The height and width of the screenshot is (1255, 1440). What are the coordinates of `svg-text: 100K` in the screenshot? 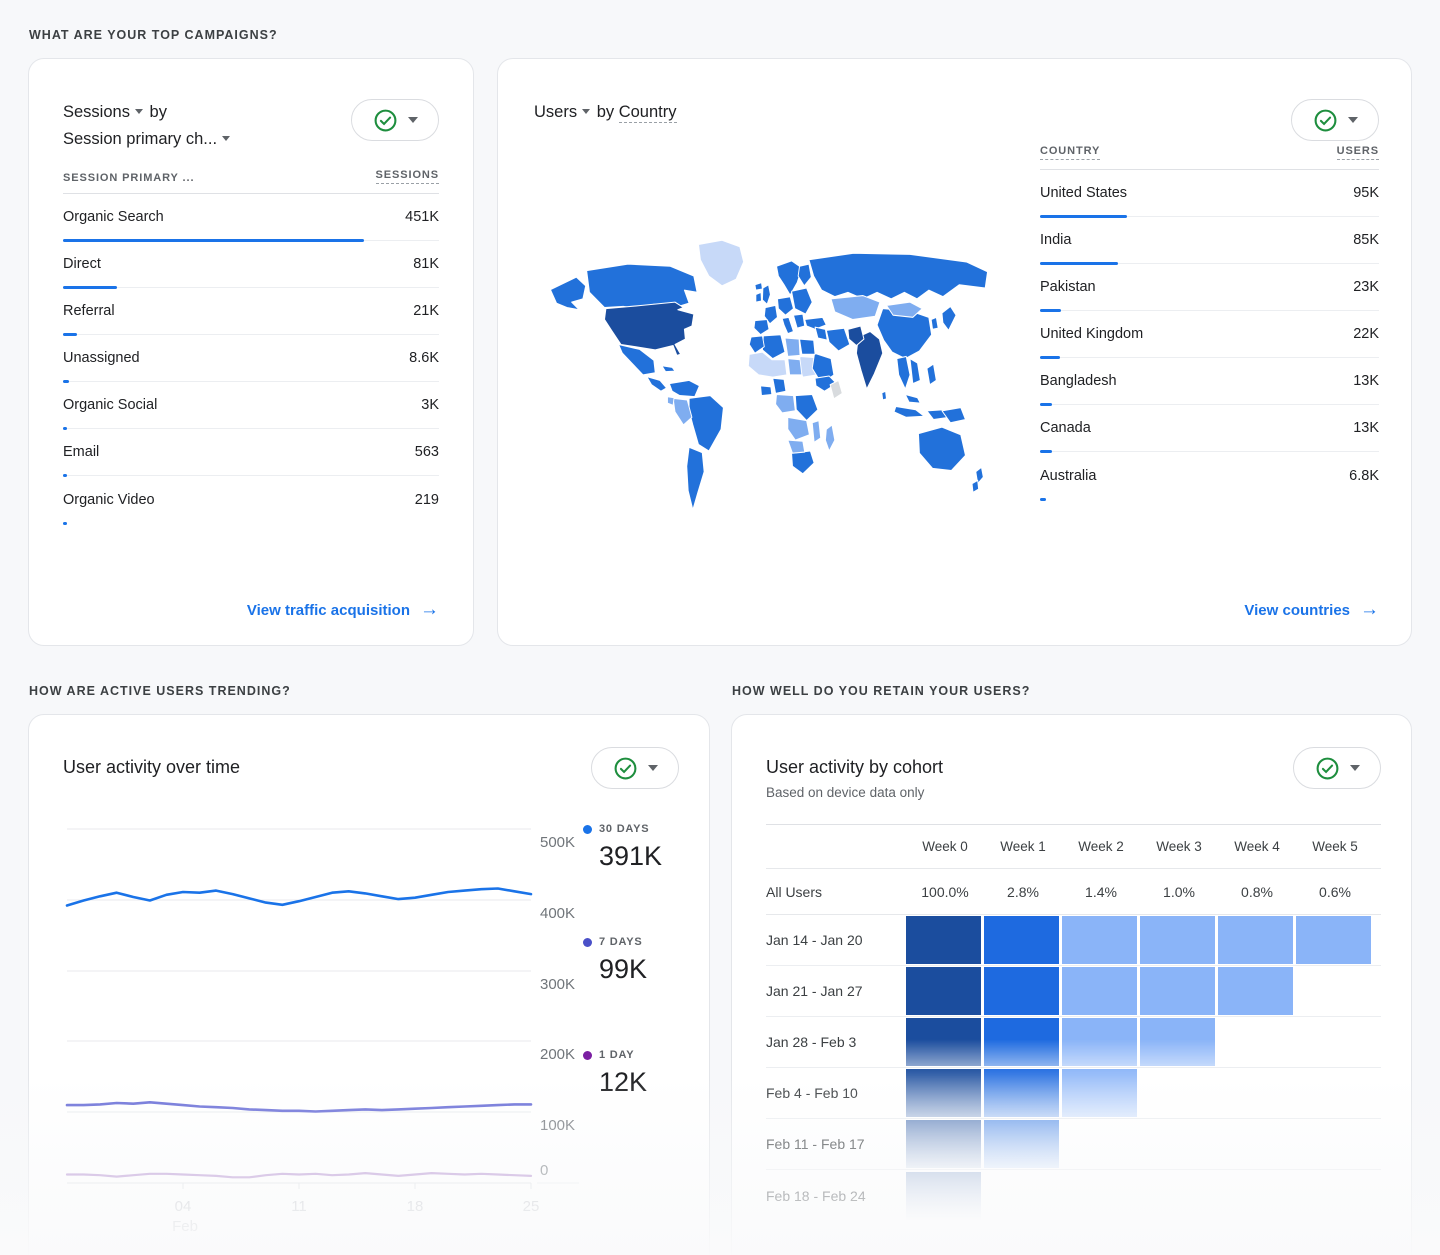 It's located at (557, 1125).